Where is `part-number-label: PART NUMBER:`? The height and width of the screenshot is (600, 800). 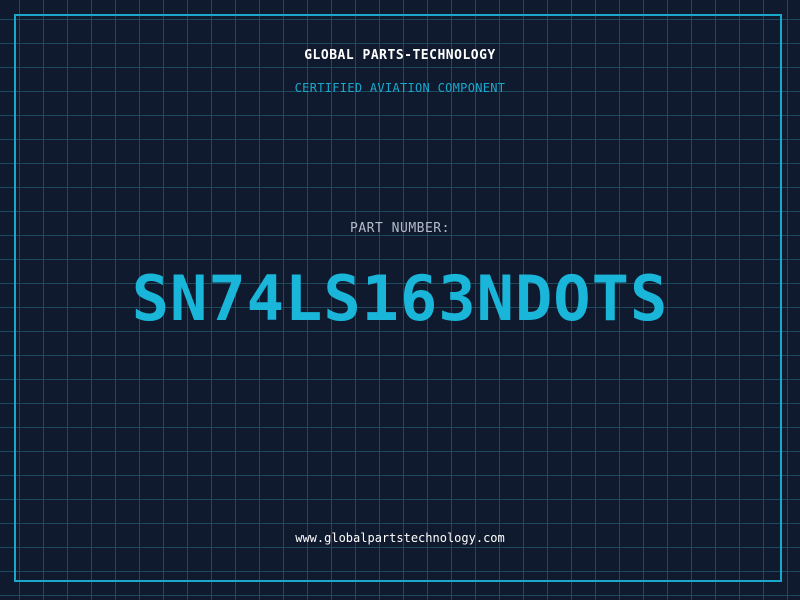 part-number-label: PART NUMBER: is located at coordinates (400, 228).